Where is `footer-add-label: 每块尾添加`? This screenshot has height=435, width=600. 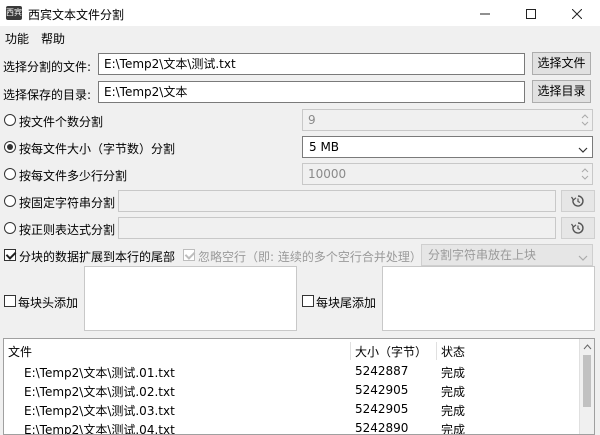
footer-add-label: 每块尾添加 is located at coordinates (346, 303).